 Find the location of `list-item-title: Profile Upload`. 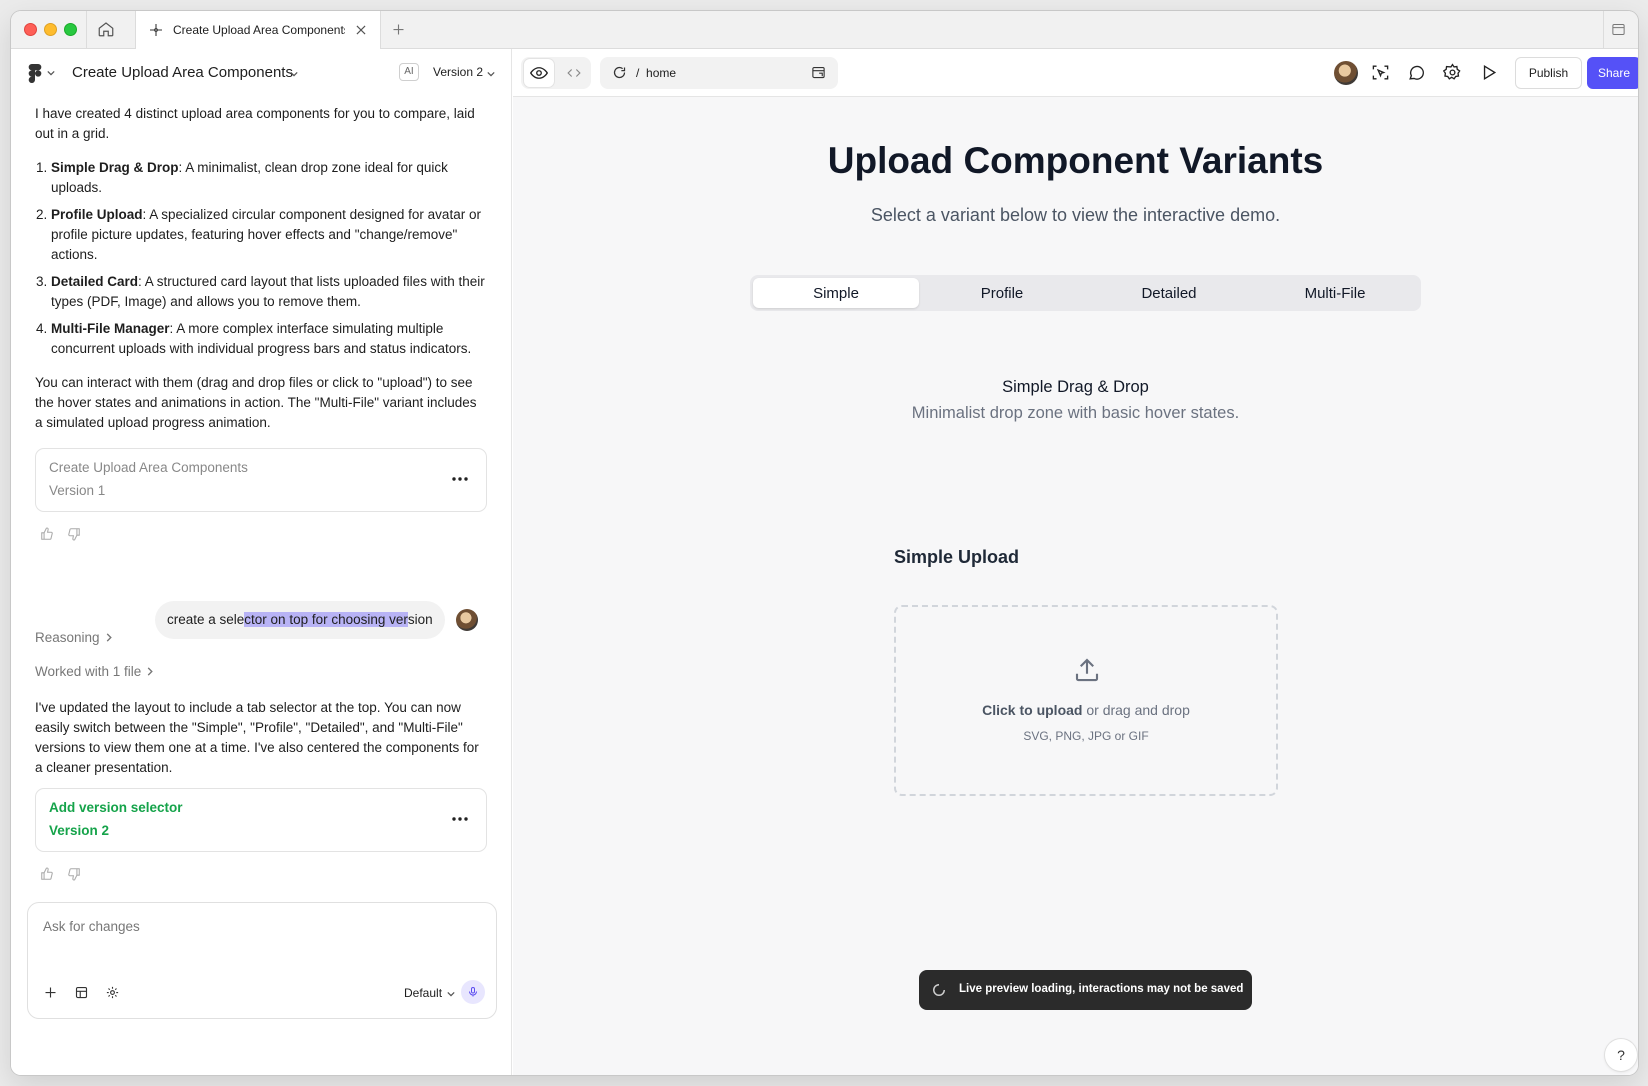

list-item-title: Profile Upload is located at coordinates (97, 214).